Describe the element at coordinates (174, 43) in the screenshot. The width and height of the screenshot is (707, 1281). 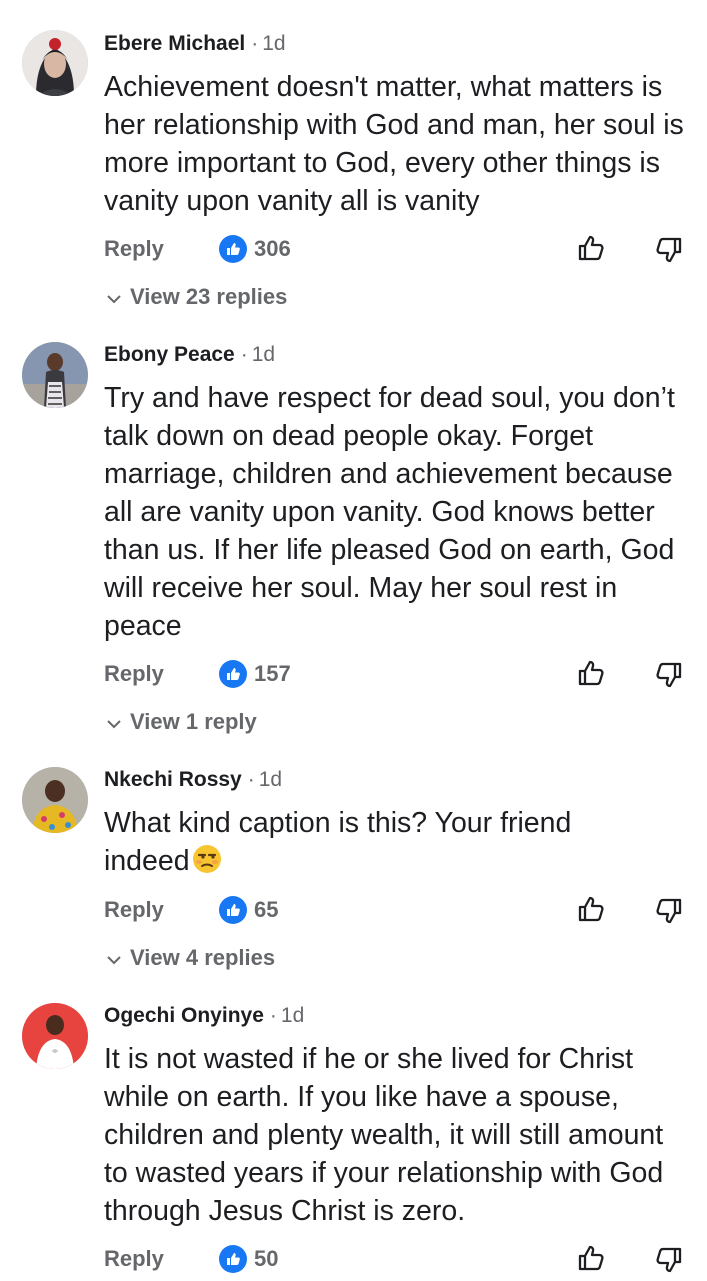
I see `author-name: Ebere Michael` at that location.